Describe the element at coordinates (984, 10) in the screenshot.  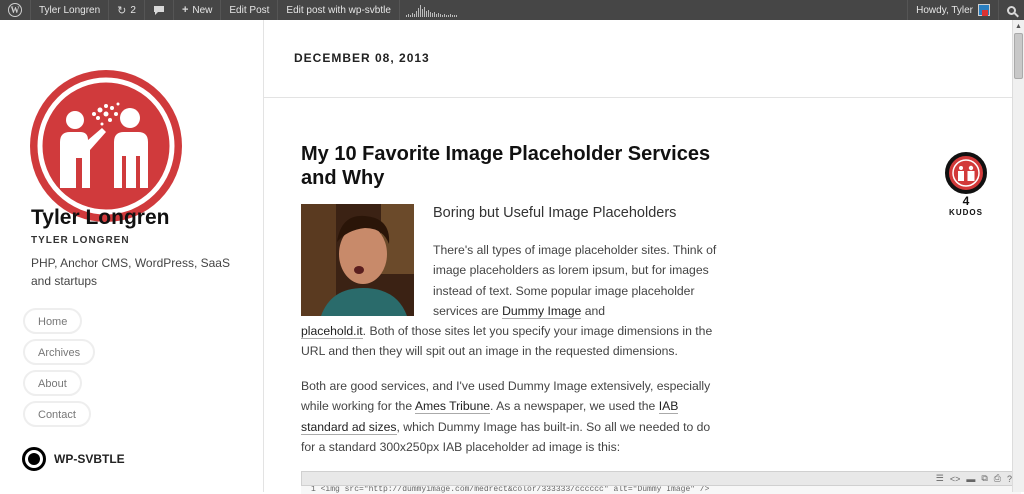
I see `user-avatar` at that location.